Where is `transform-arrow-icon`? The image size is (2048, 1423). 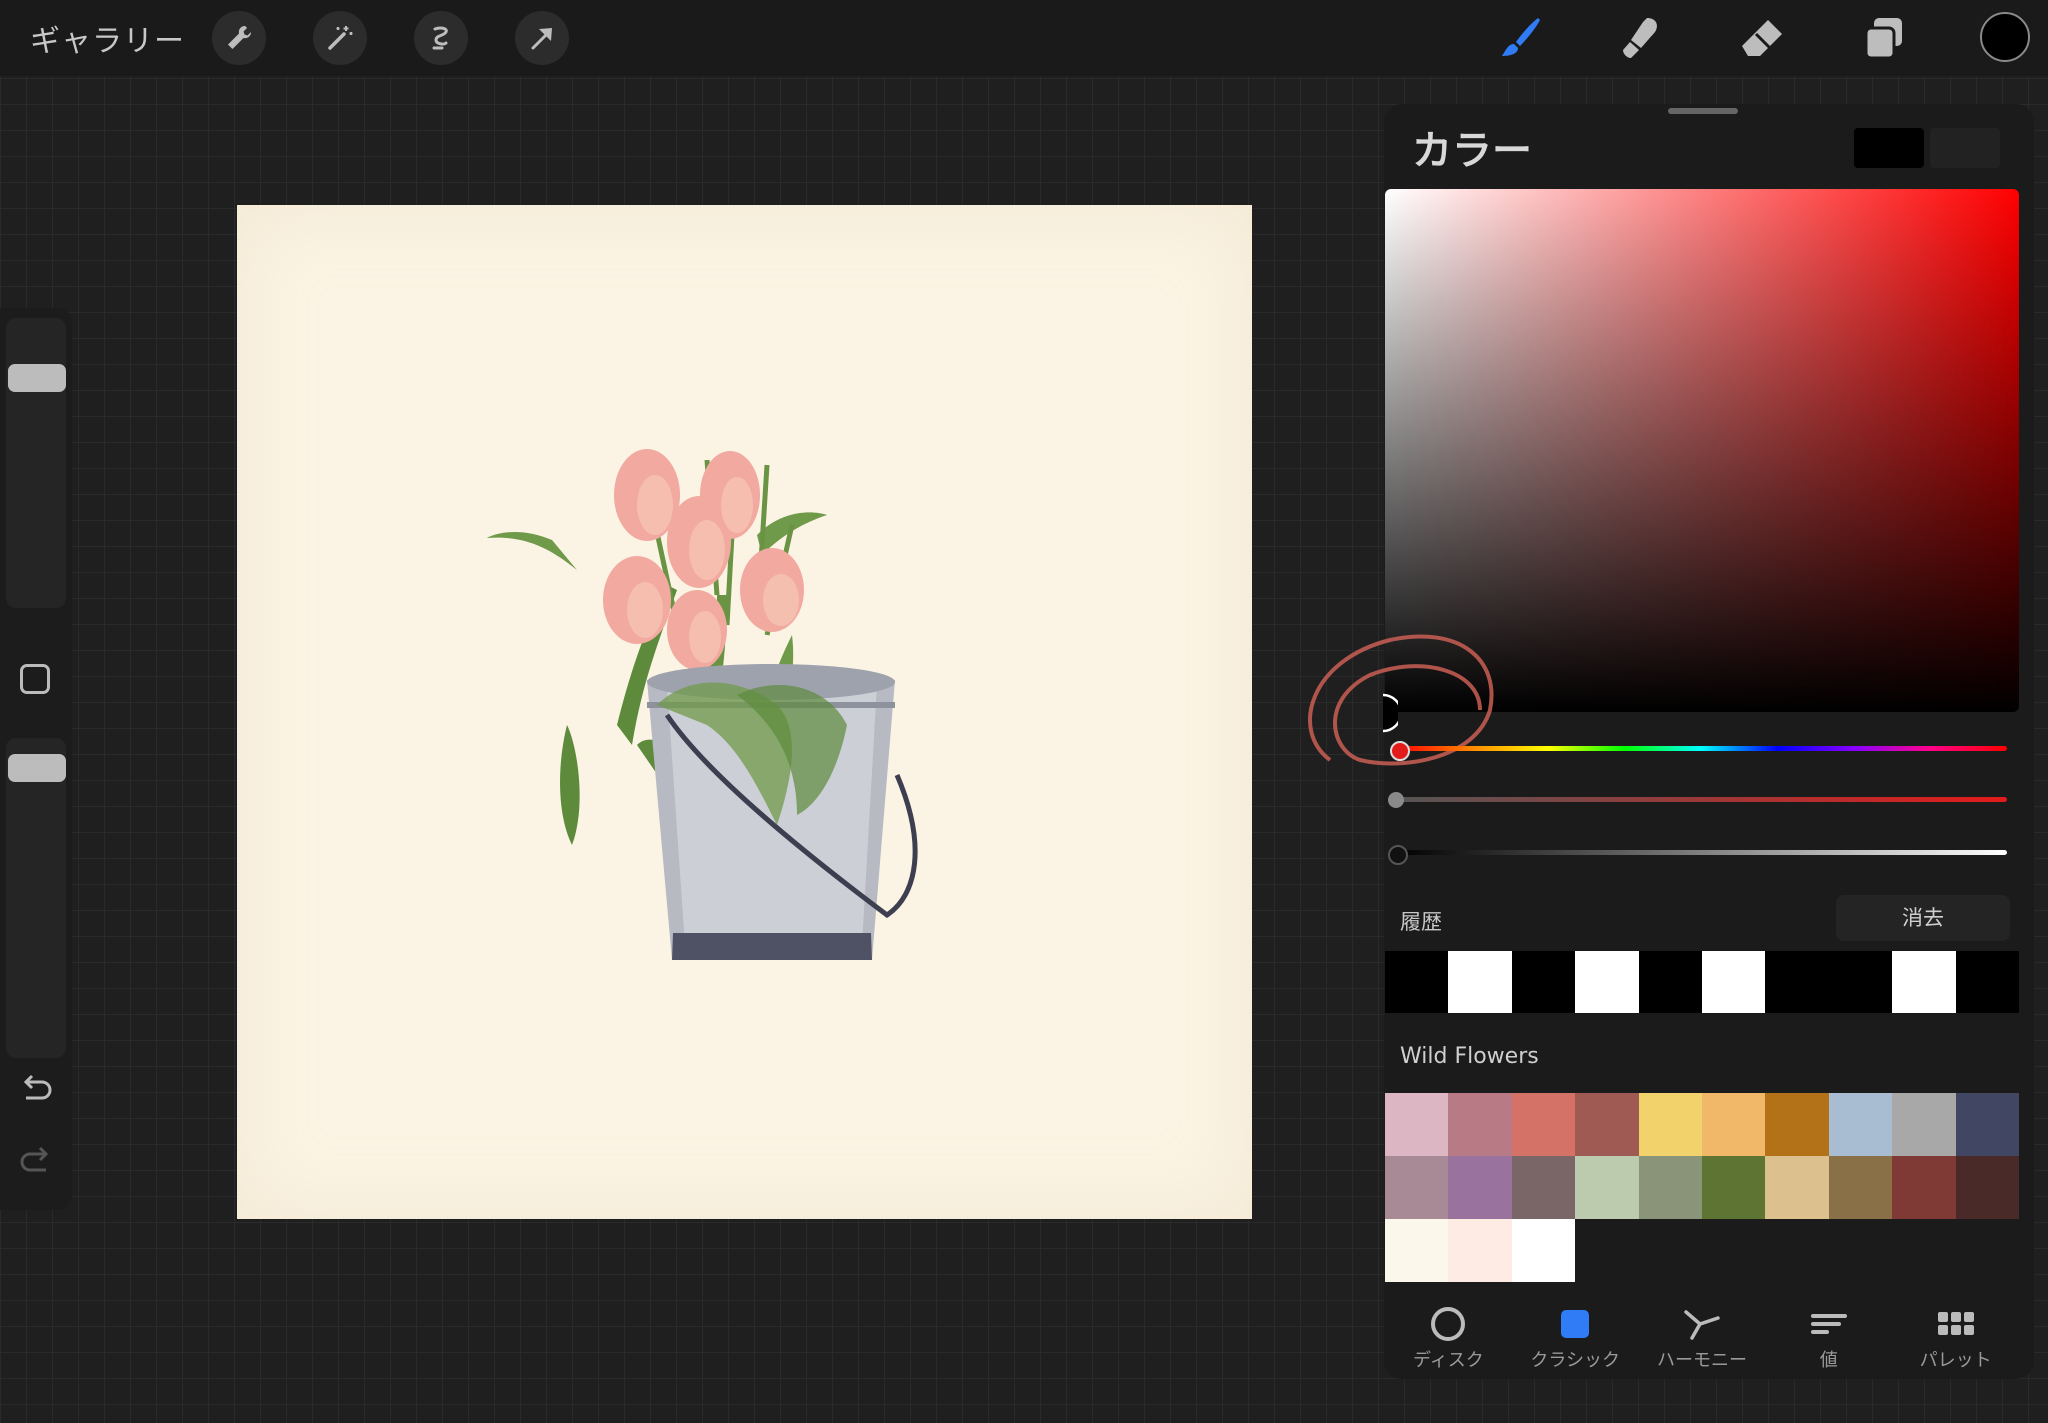 transform-arrow-icon is located at coordinates (542, 38).